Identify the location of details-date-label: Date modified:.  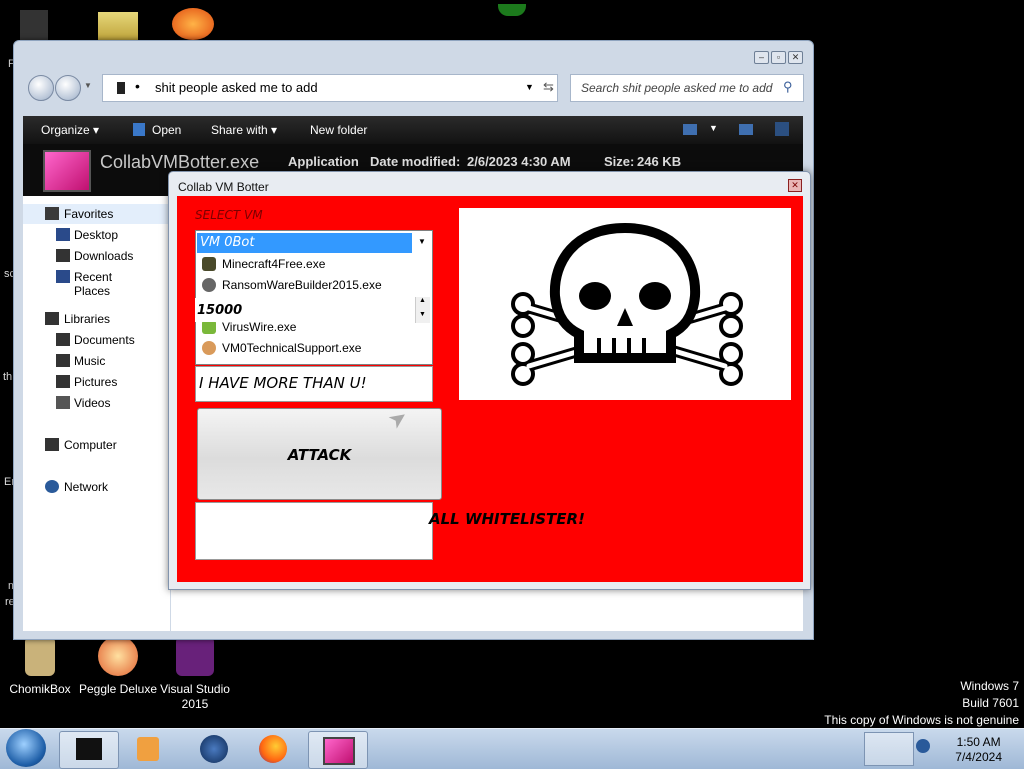
(415, 161).